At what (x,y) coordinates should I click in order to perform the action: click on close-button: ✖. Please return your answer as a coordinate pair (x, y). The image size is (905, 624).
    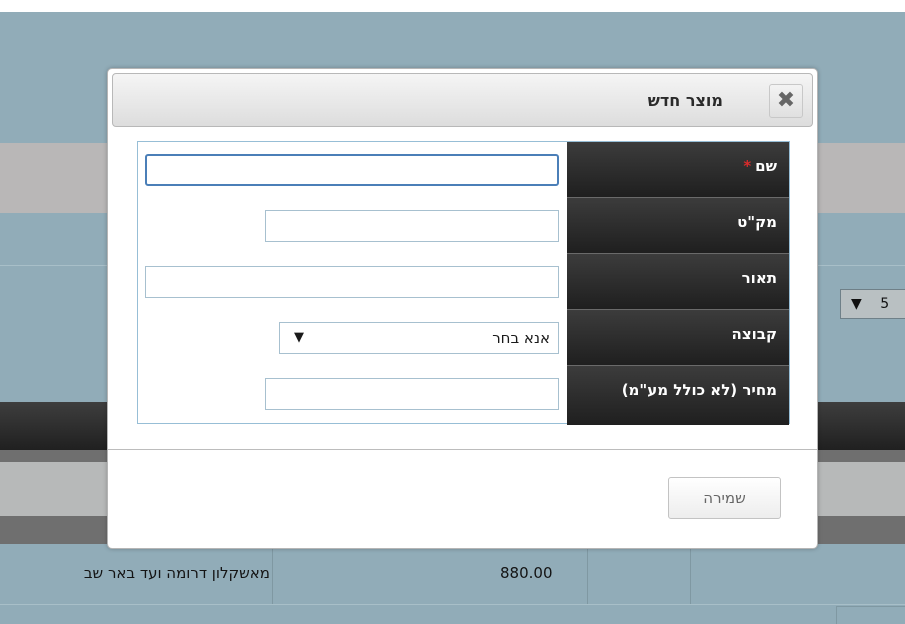
    Looking at the image, I should click on (786, 101).